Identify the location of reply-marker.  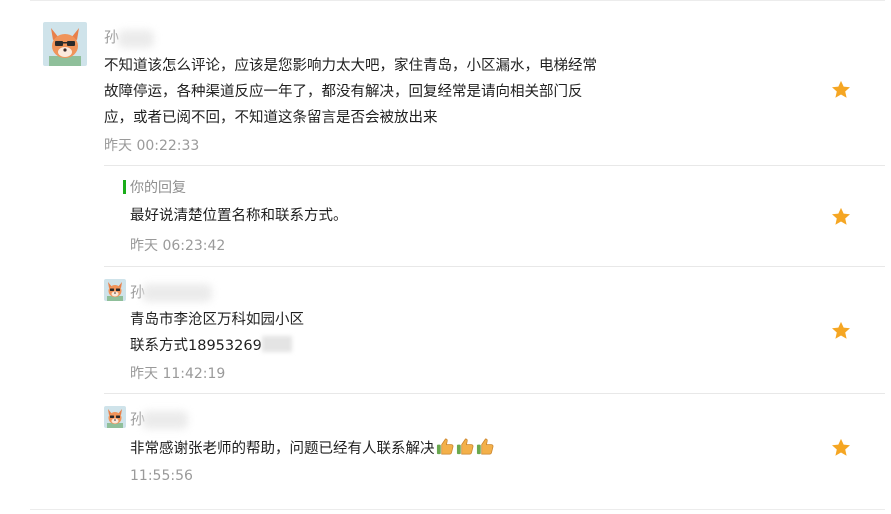
(124, 187).